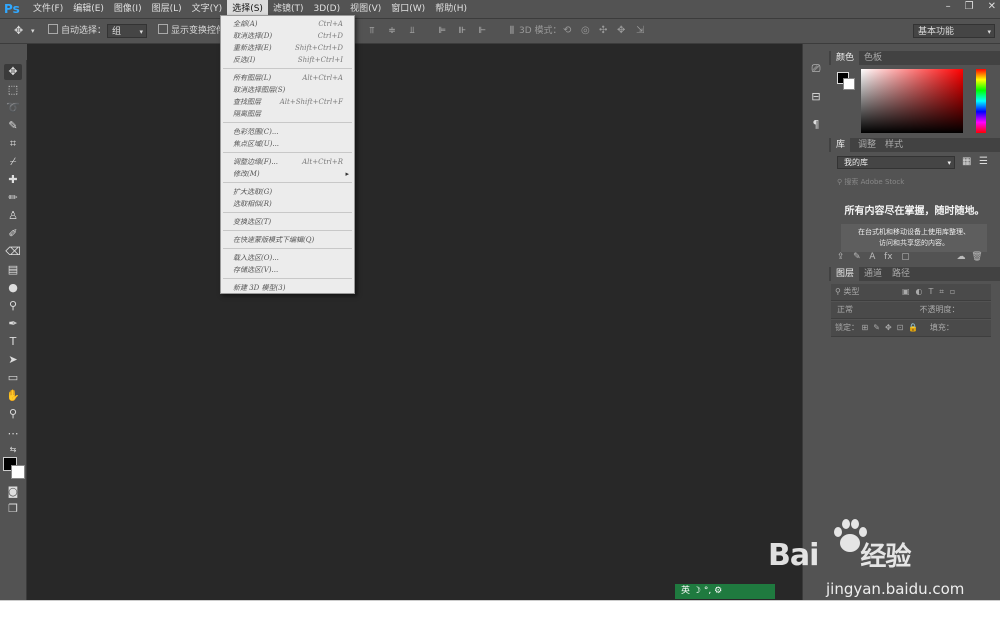 The image size is (1000, 626). What do you see at coordinates (293, 288) in the screenshot?
I see `select-menu-item: 新建 3D 模型(3)` at bounding box center [293, 288].